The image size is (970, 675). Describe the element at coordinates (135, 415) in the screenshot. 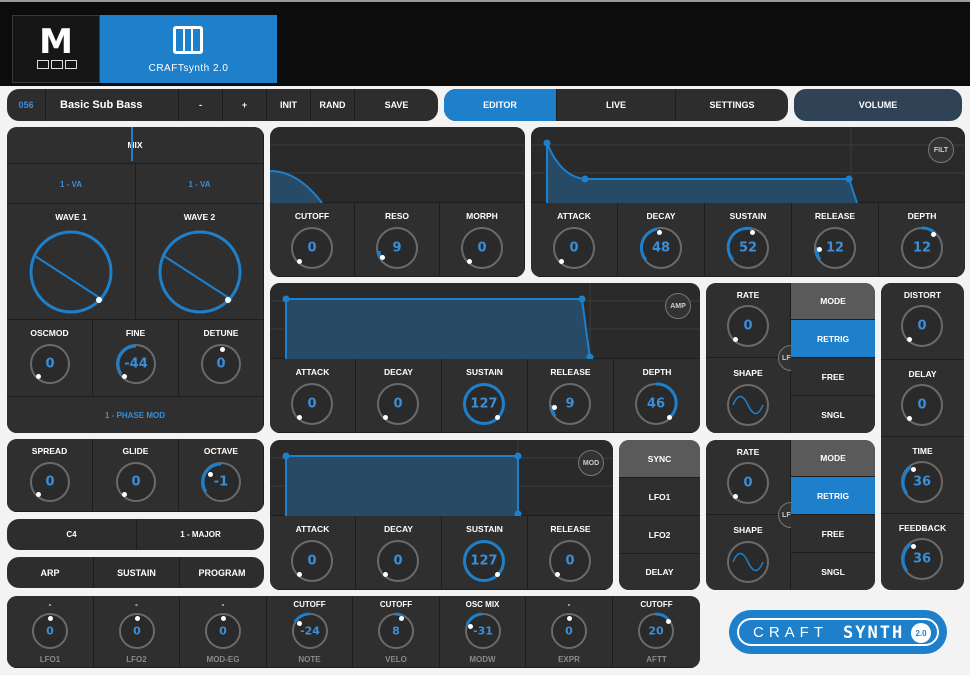

I see `osc-mod-type-select: 1 - PHASE MOD` at that location.